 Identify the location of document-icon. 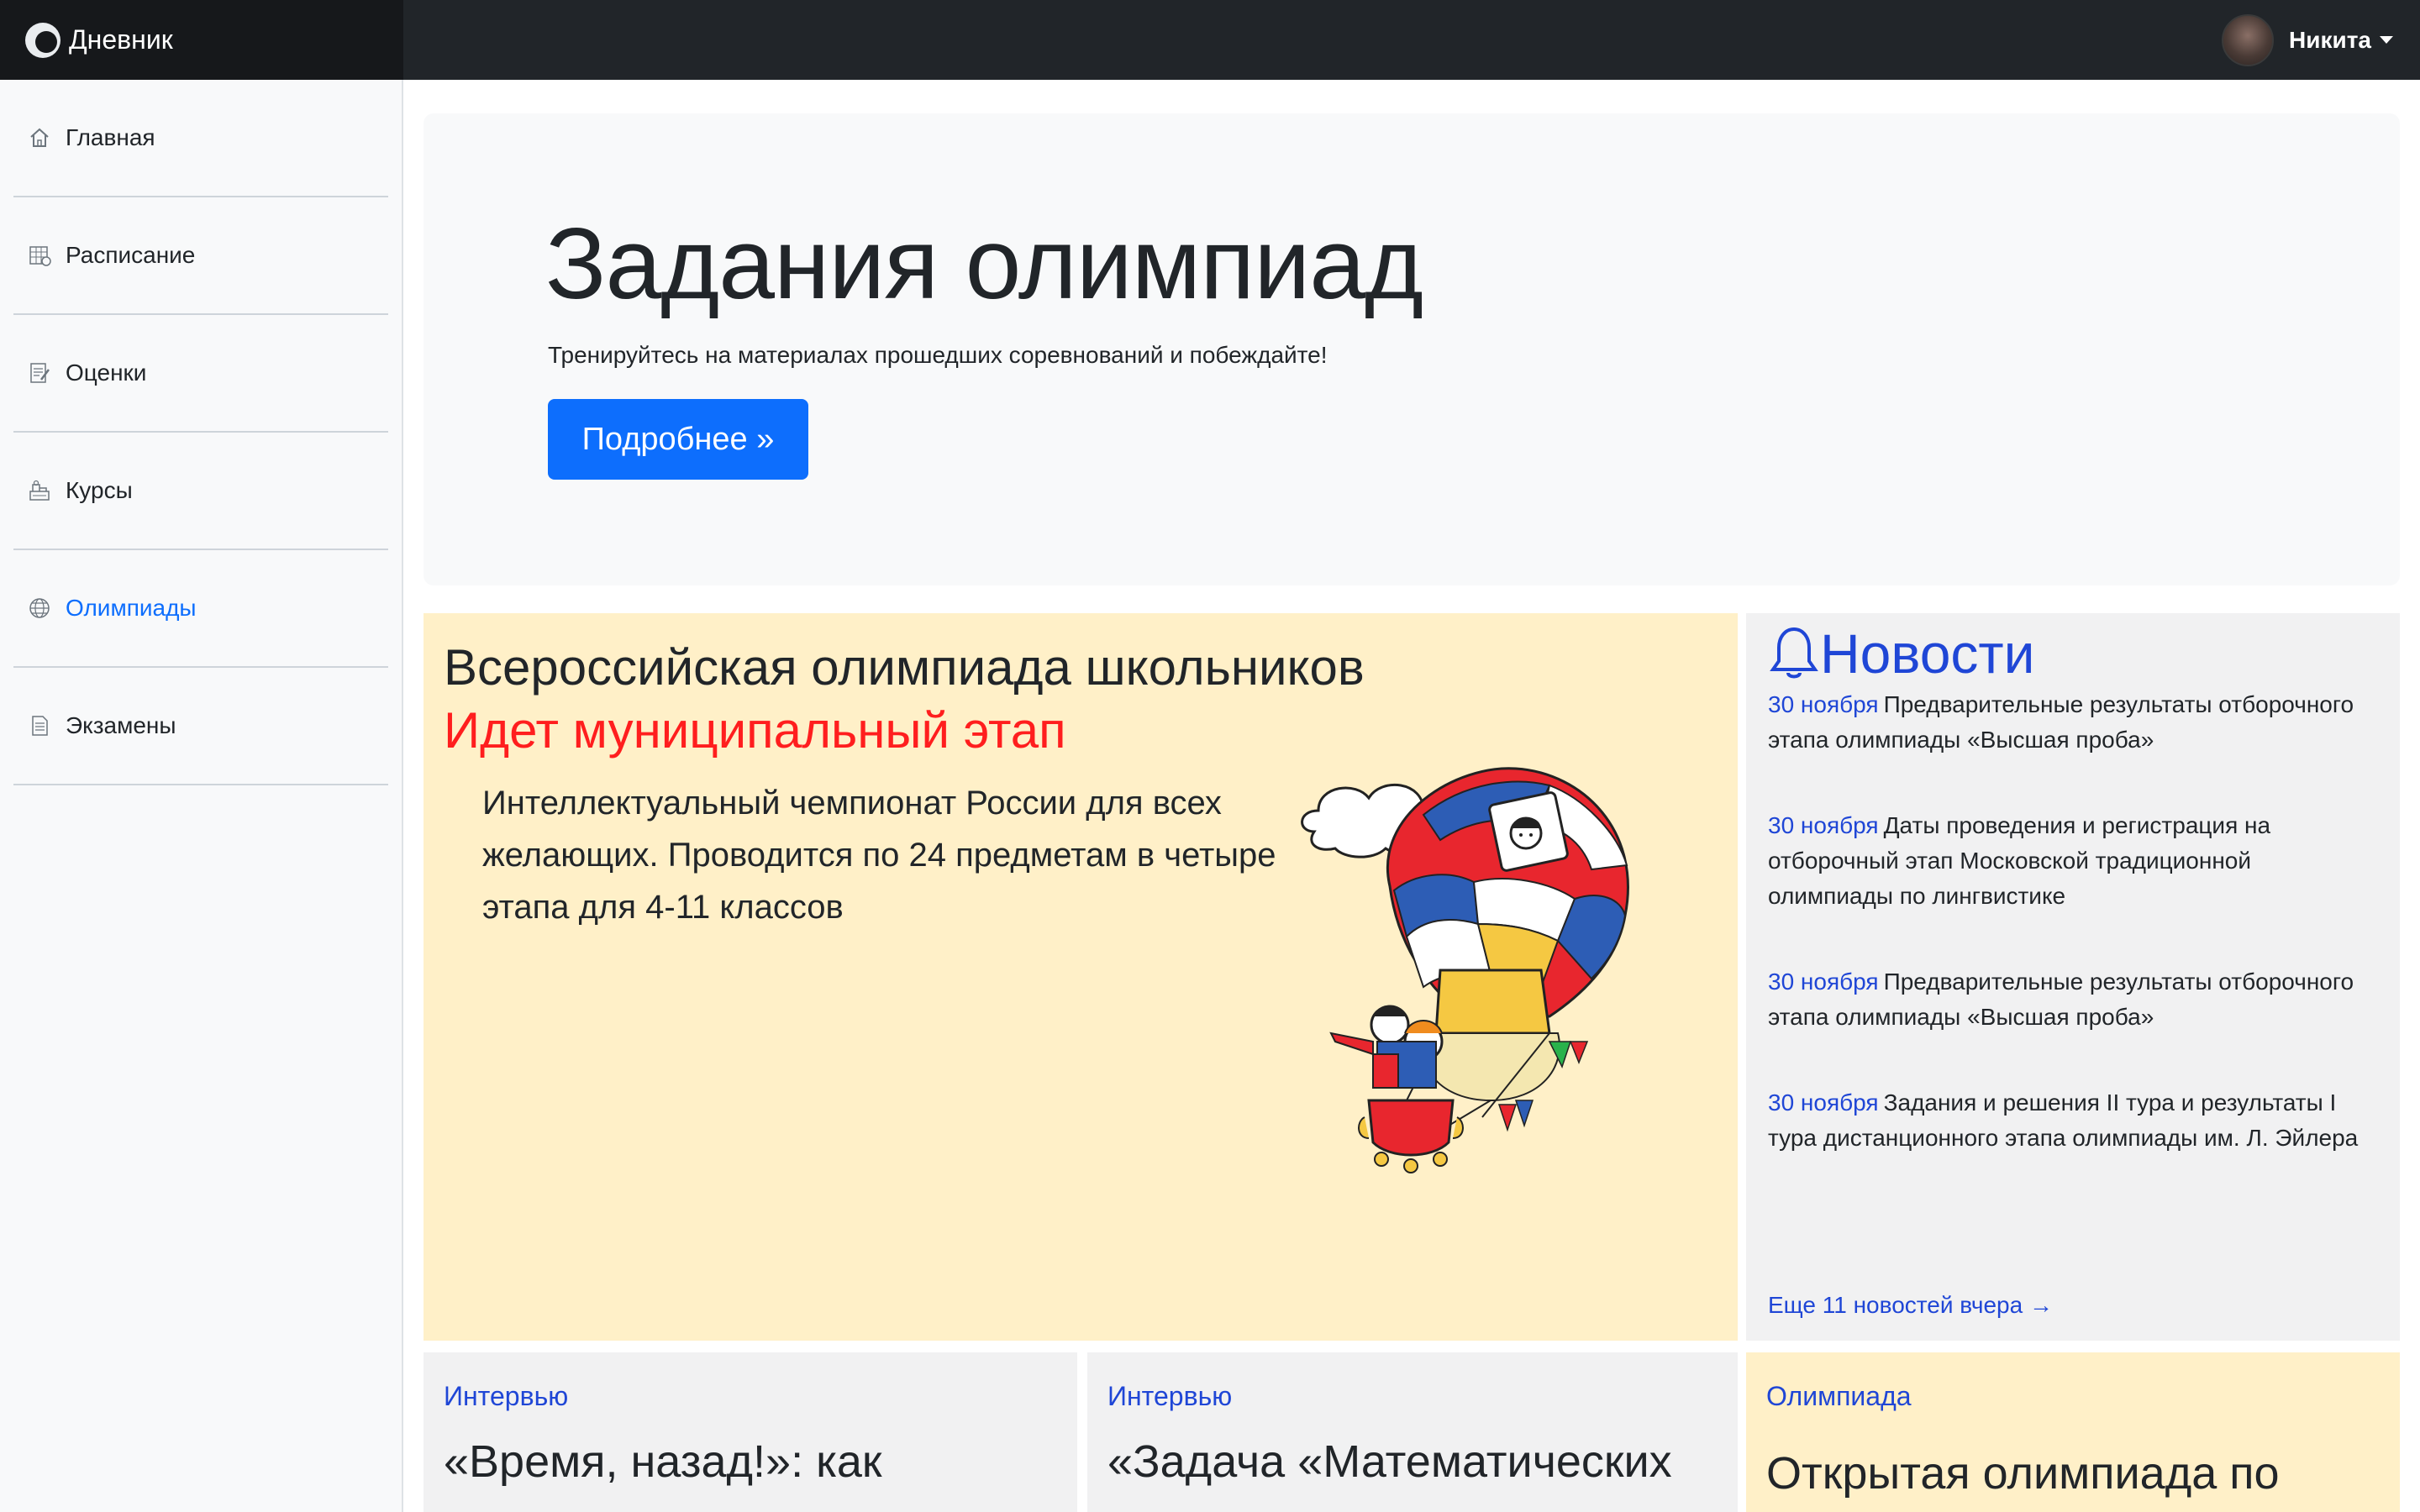
(39, 725).